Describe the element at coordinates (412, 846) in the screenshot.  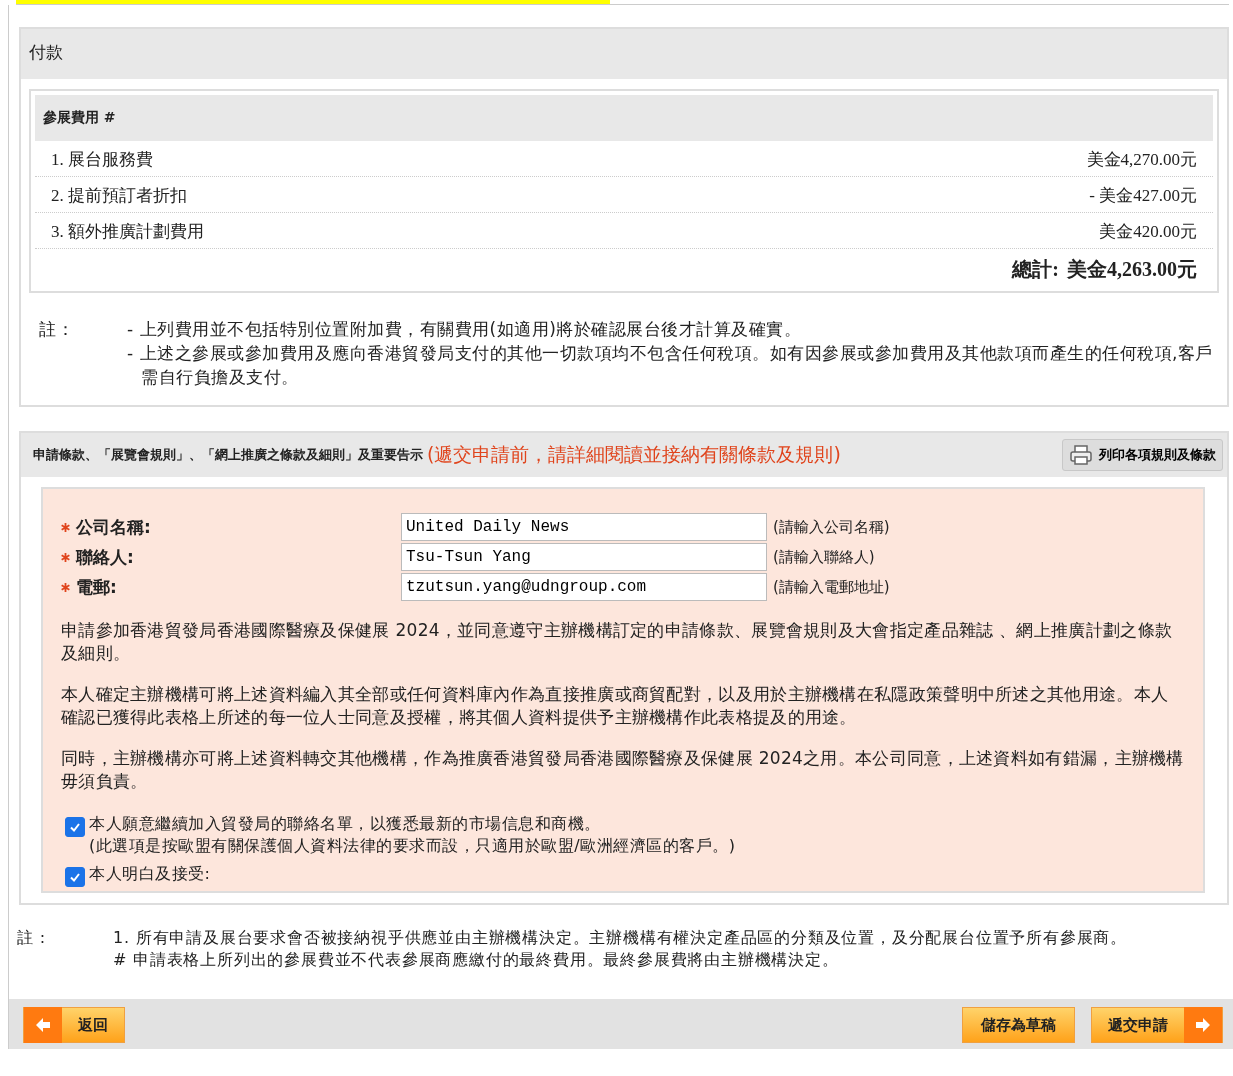
I see `checkbox-note: (此選項是按歐盟有關保護個人資料法律的要求而設，只適用於歐盟/歐洲經濟區的客戶。)` at that location.